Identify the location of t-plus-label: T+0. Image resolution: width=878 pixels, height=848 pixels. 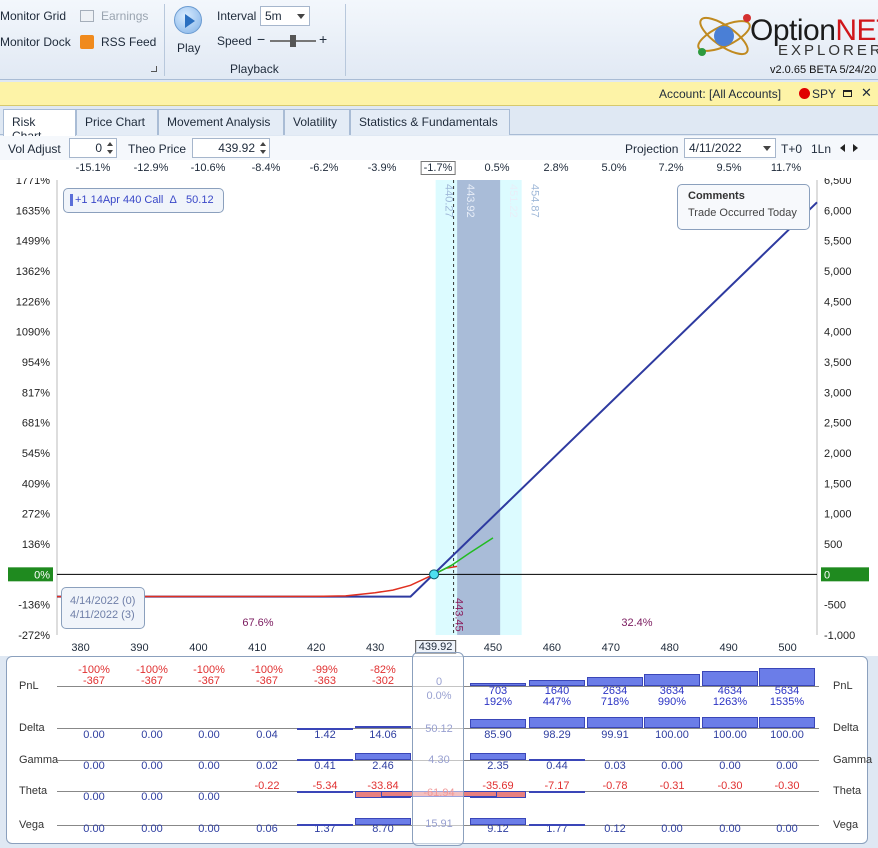
(791, 149).